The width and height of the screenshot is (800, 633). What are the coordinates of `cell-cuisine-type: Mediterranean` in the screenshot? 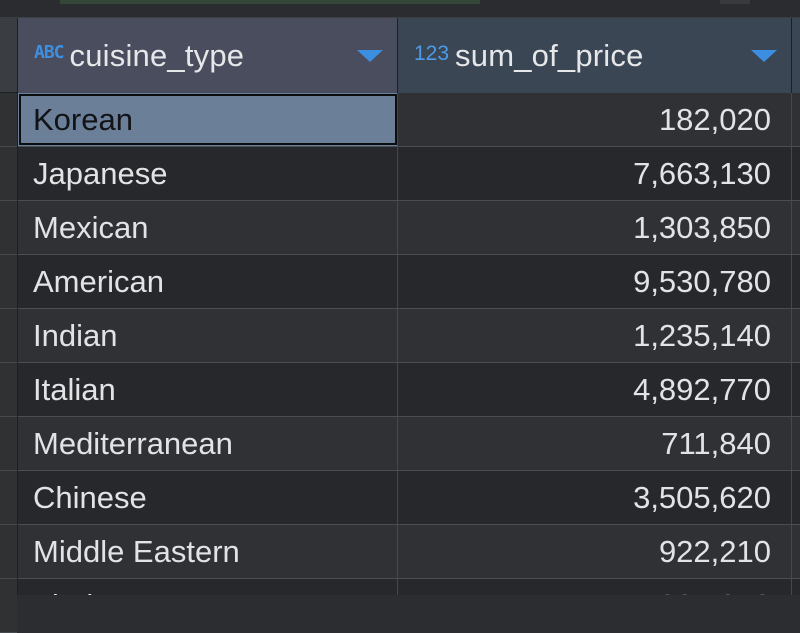 It's located at (208, 443).